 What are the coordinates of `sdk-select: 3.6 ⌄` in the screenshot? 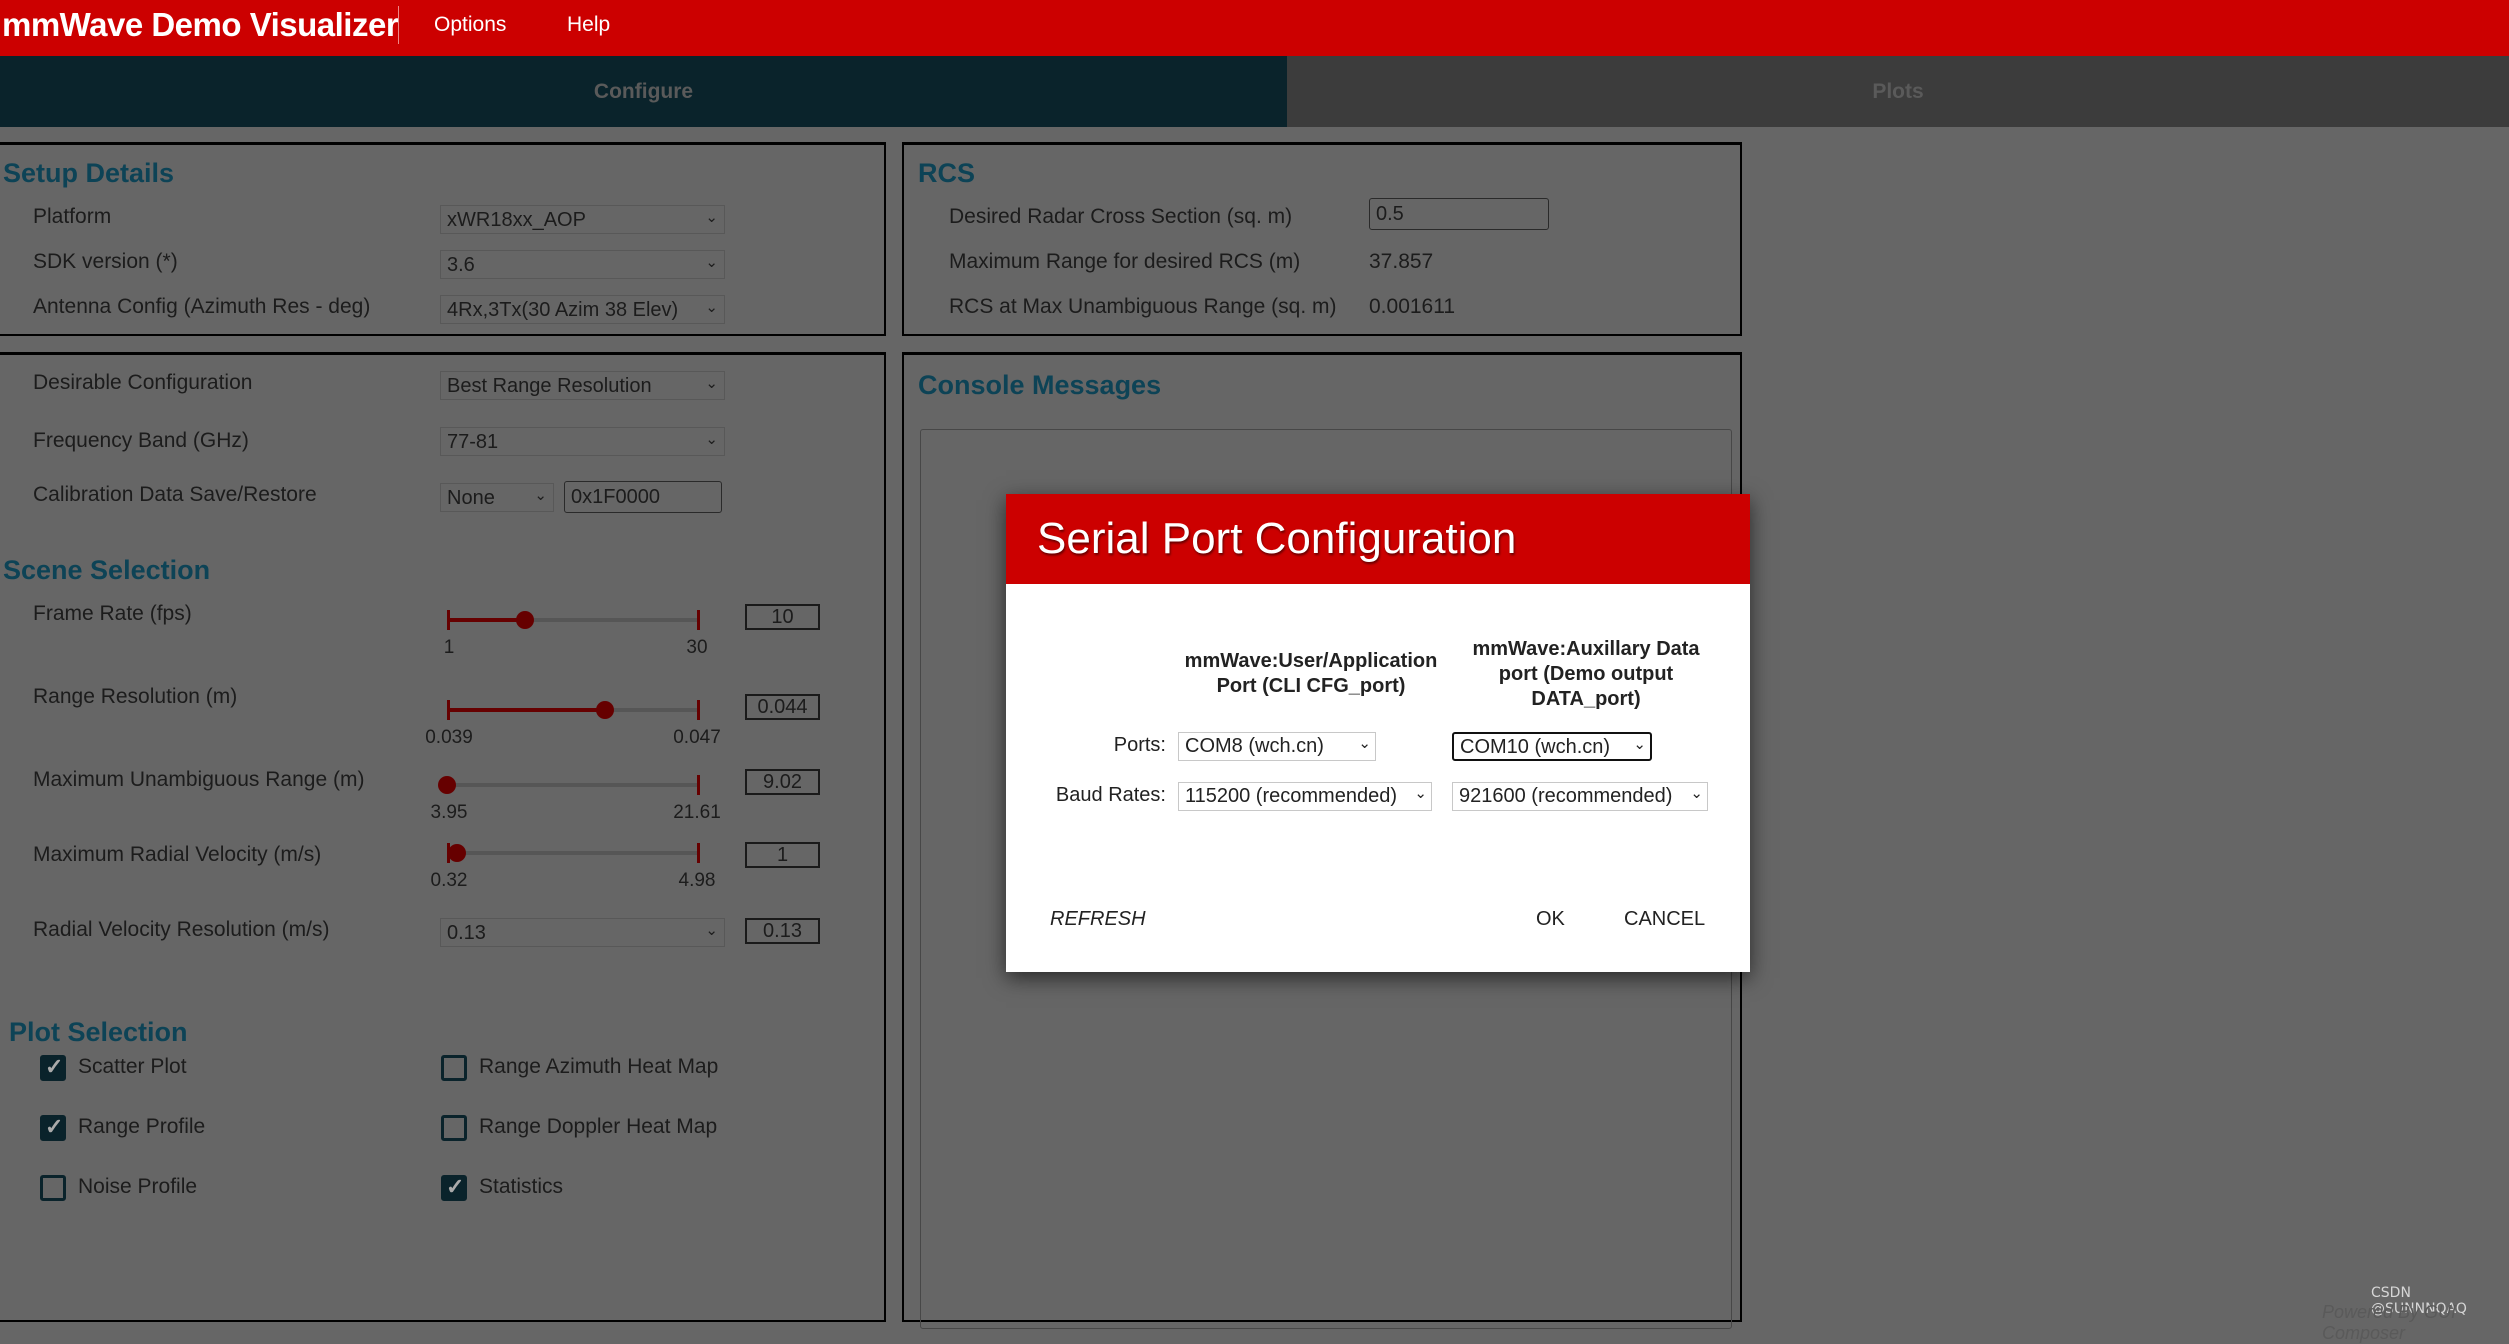 It's located at (582, 264).